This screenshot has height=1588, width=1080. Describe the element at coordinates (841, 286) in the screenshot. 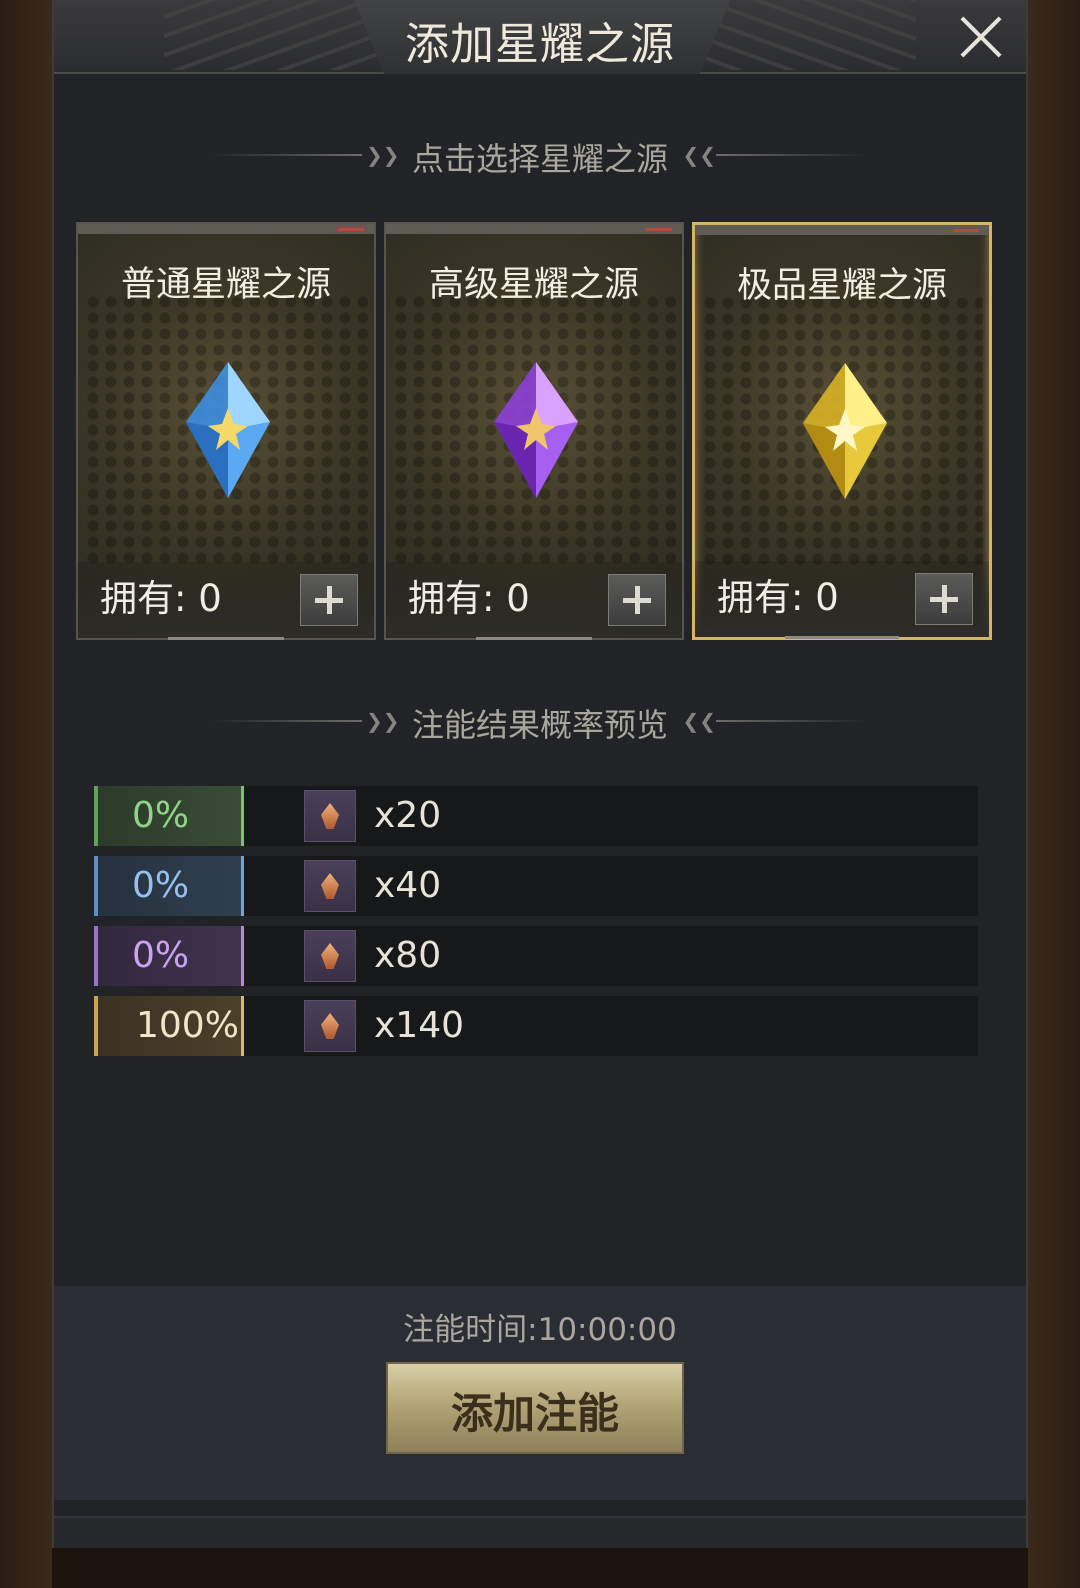

I see `card-title: 极品星耀之源` at that location.